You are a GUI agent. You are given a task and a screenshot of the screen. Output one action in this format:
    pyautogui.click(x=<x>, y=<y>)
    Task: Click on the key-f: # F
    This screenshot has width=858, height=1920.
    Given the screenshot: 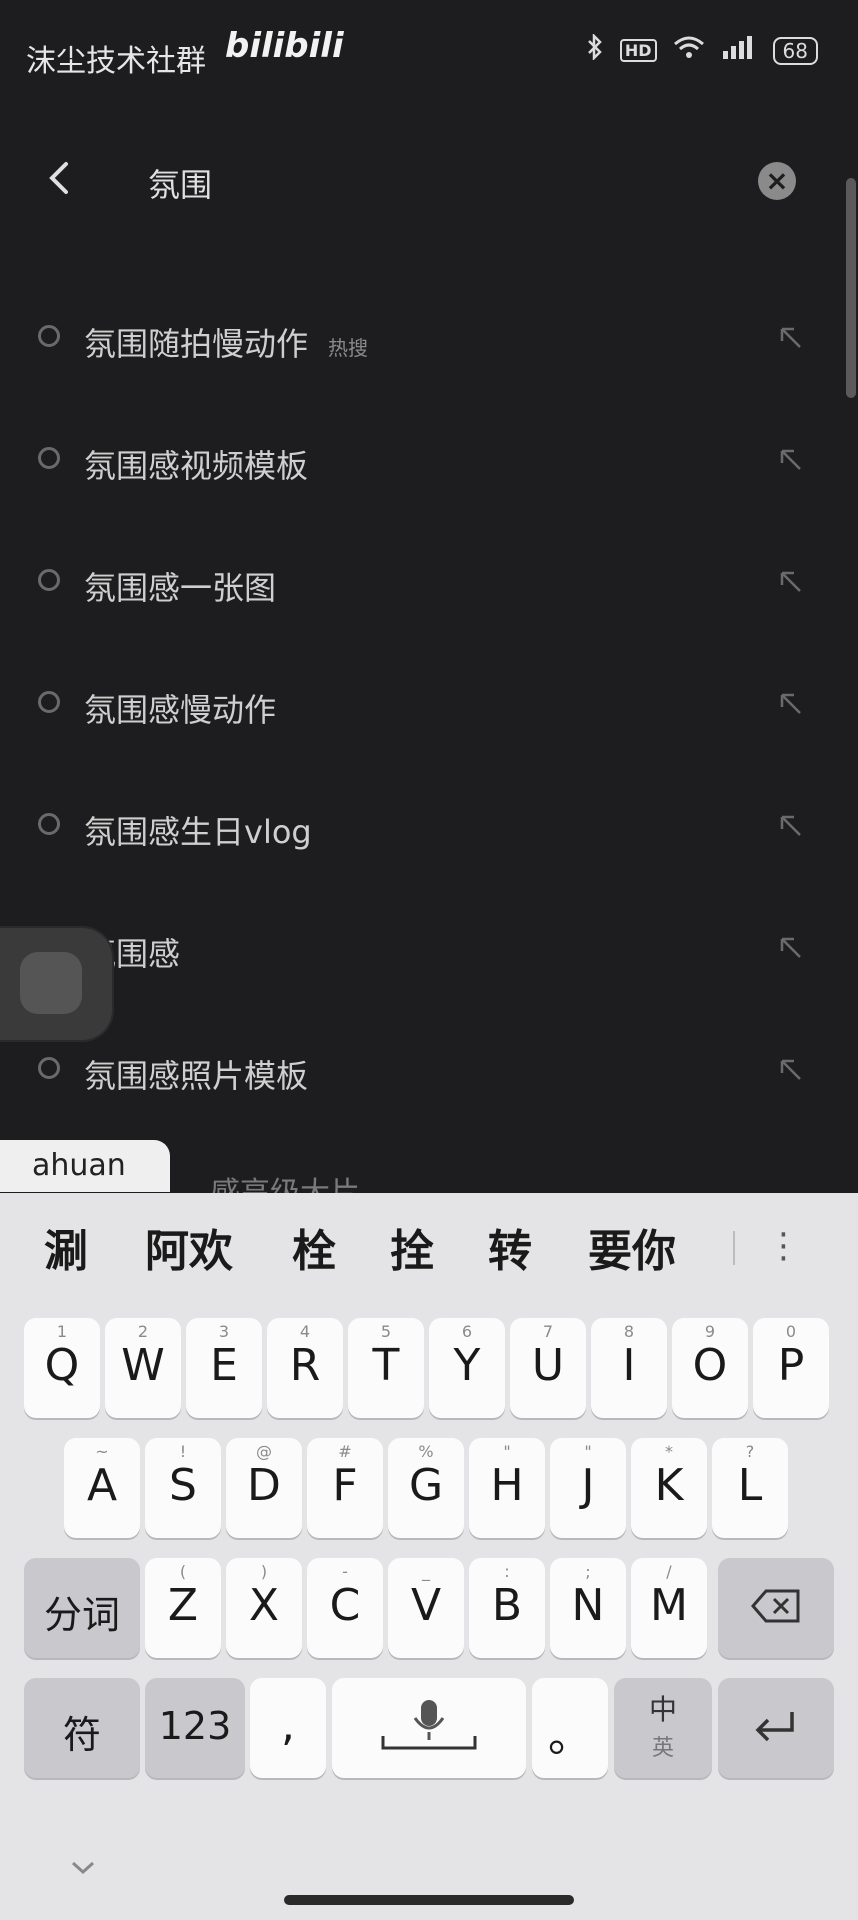 What is the action you would take?
    pyautogui.click(x=345, y=1488)
    